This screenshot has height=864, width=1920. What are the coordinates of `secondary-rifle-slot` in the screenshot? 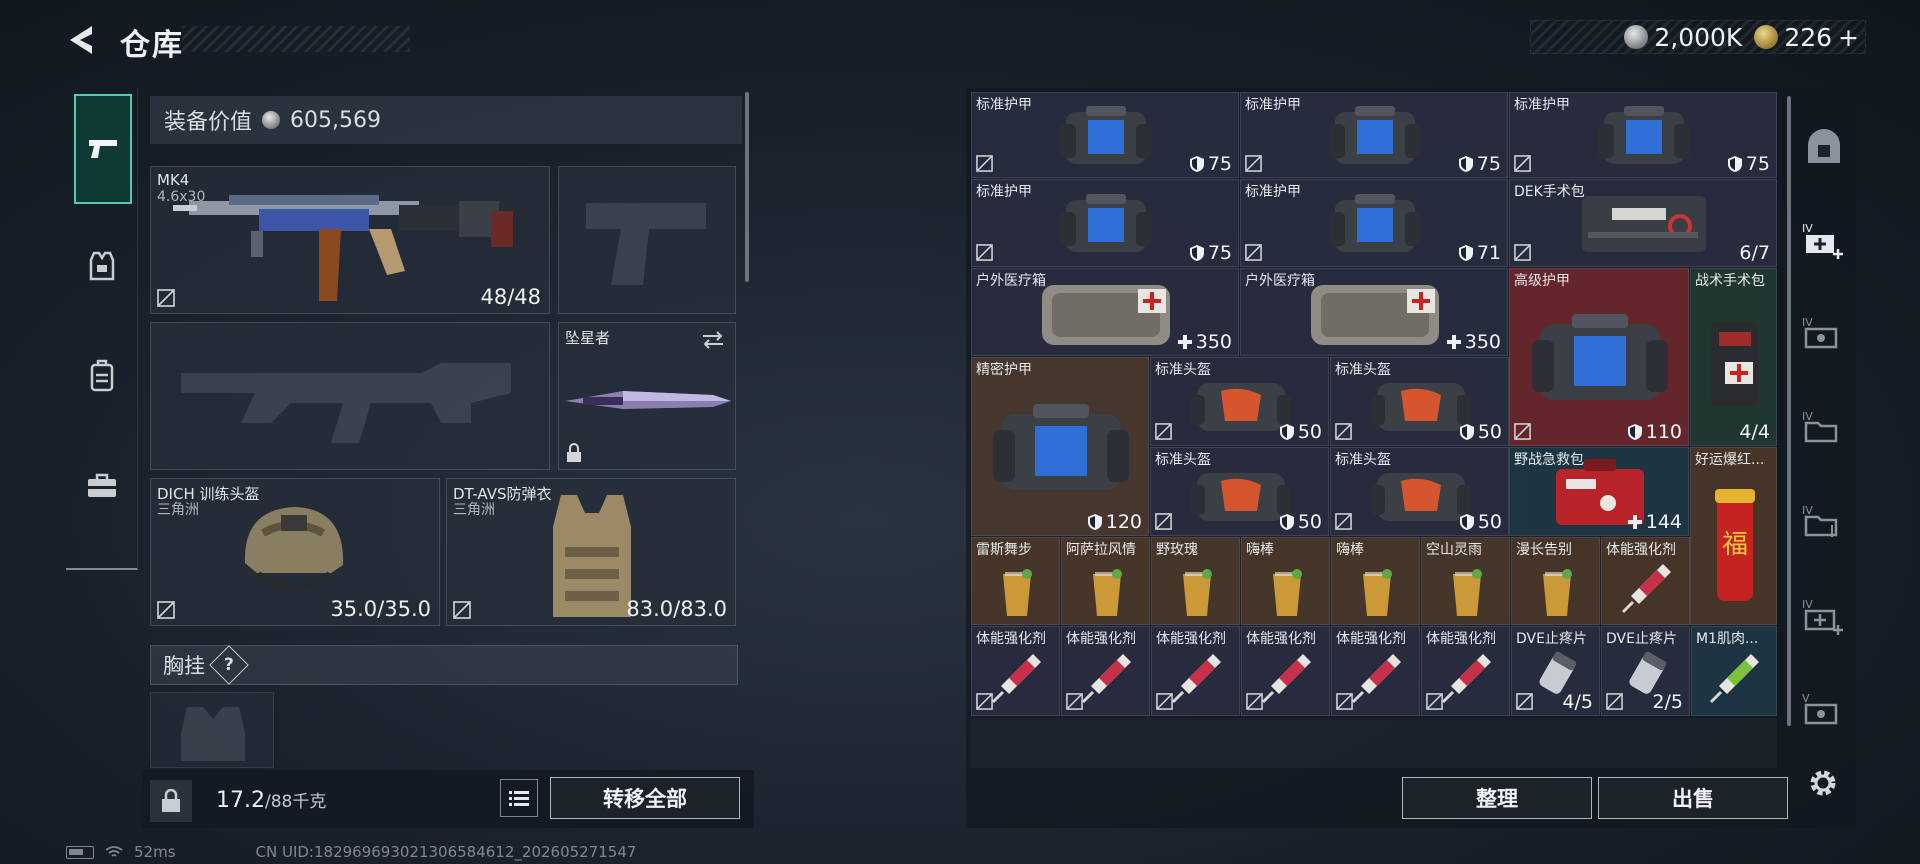 It's located at (350, 396).